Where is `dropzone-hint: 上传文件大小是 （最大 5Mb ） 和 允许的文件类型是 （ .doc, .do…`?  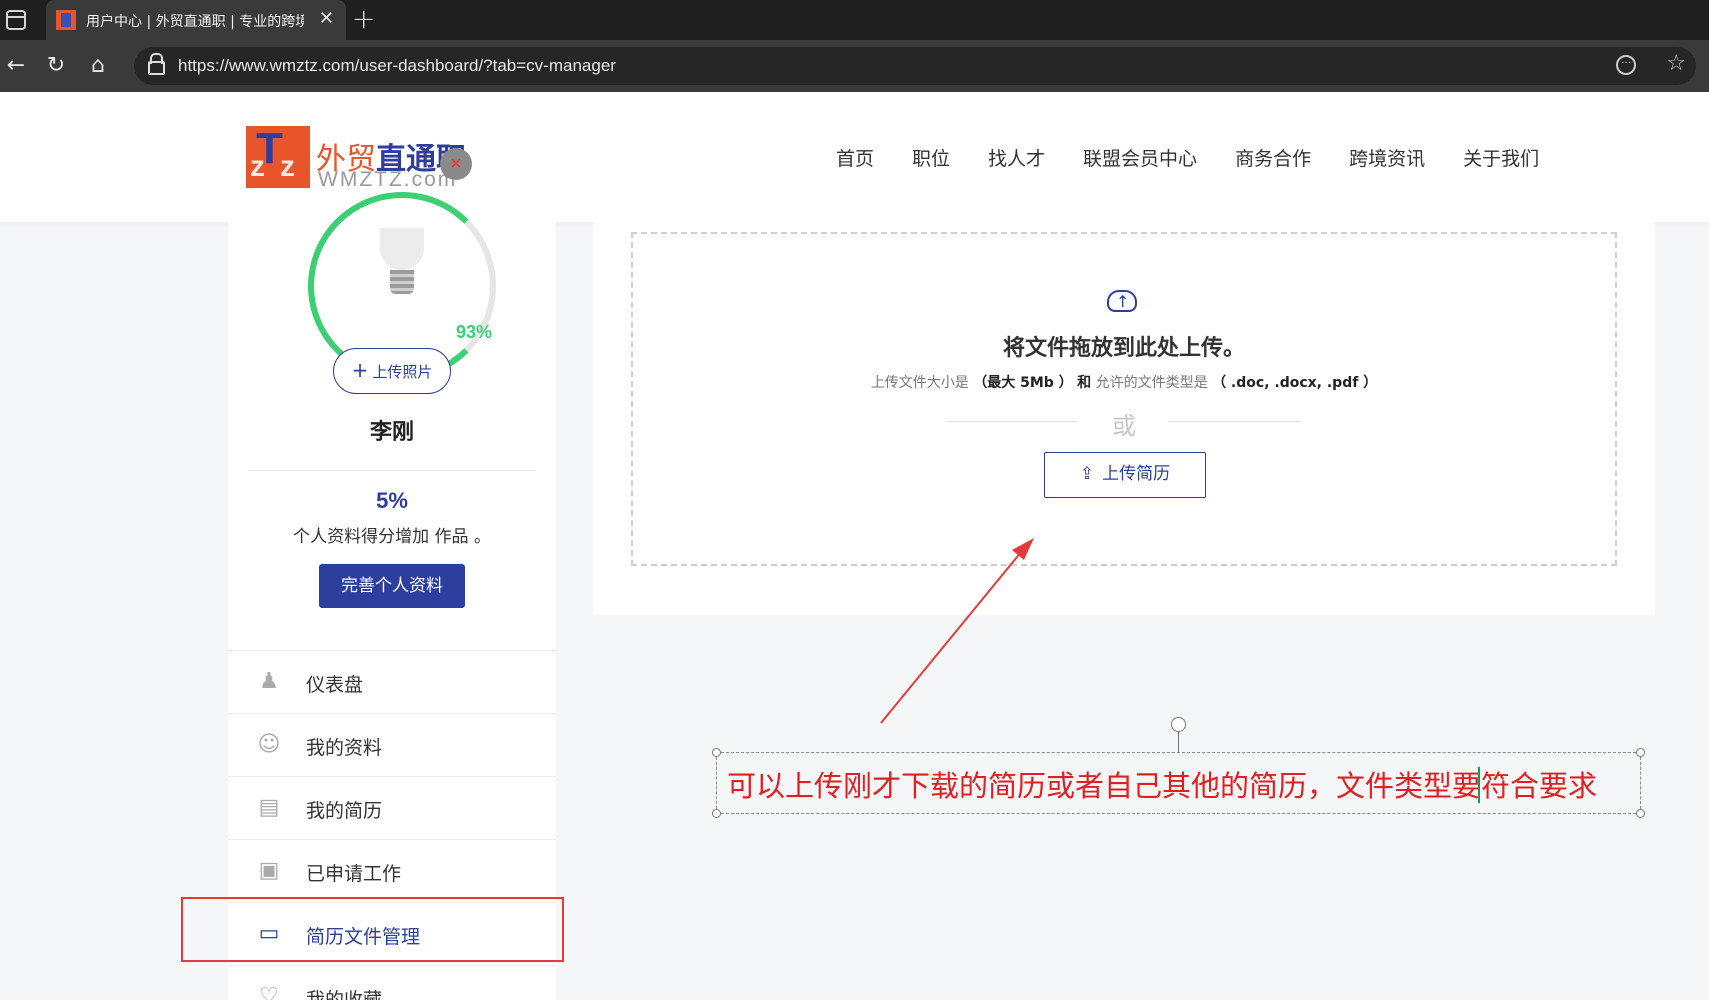 dropzone-hint: 上传文件大小是 （最大 5Mb ） 和 允许的文件类型是 （ .doc, .do… is located at coordinates (1124, 383).